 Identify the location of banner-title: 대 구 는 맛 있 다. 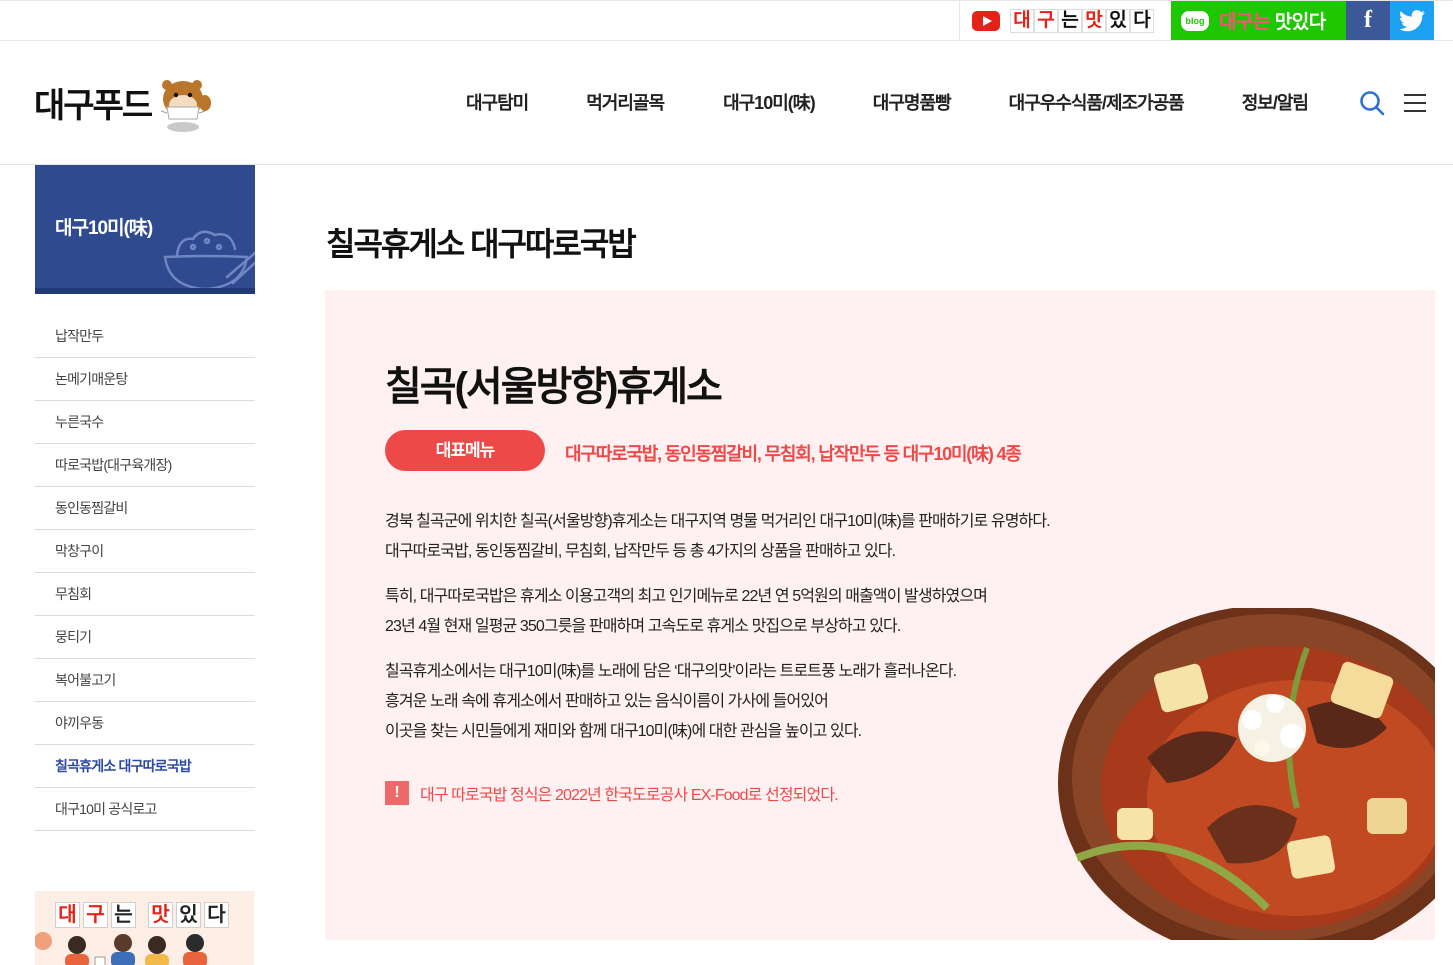
(143, 915).